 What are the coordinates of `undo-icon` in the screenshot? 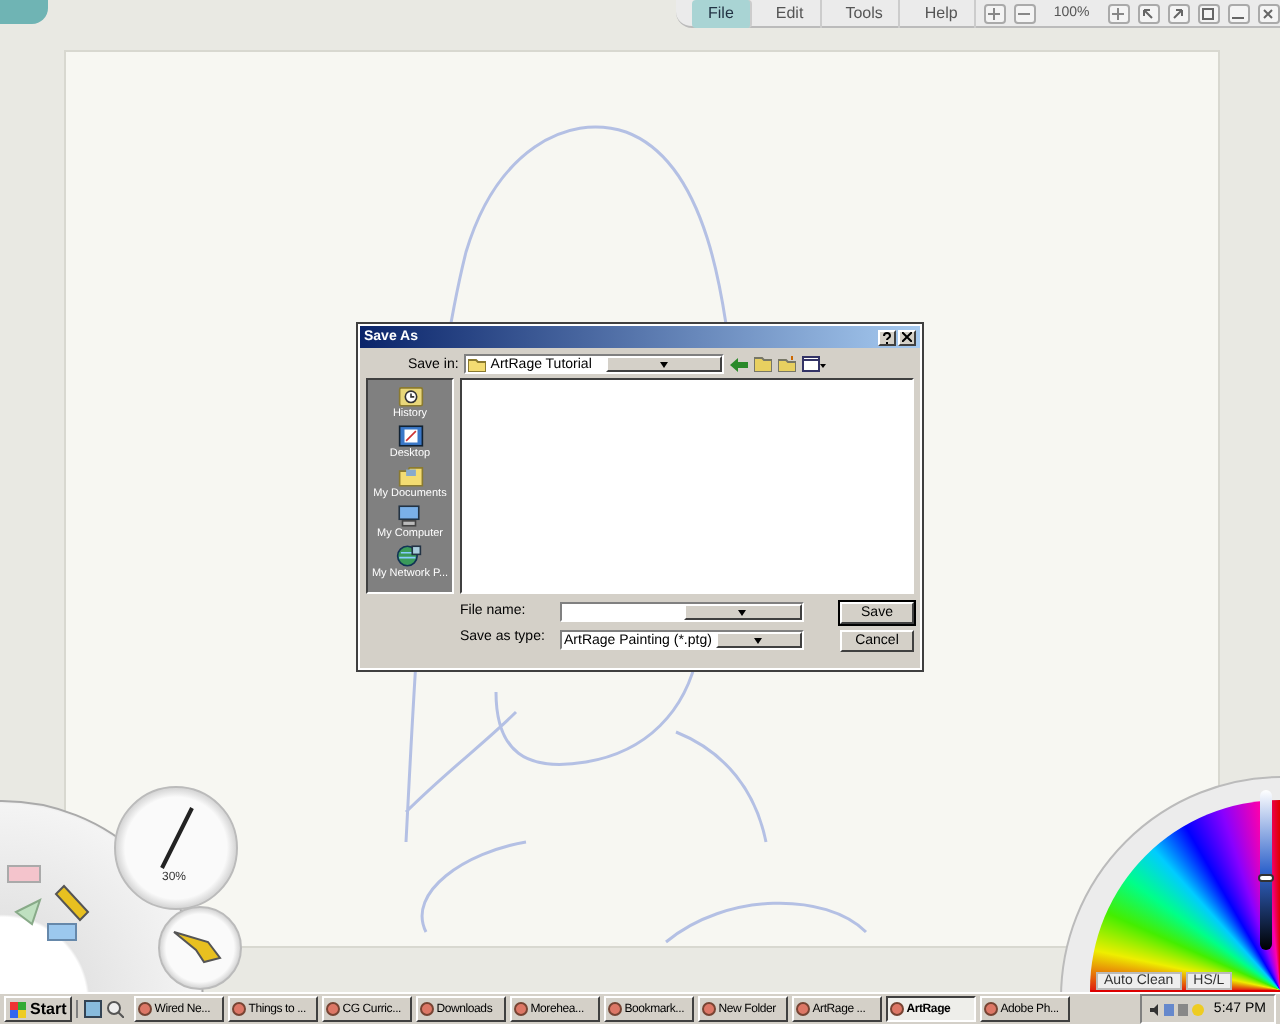 It's located at (1148, 13).